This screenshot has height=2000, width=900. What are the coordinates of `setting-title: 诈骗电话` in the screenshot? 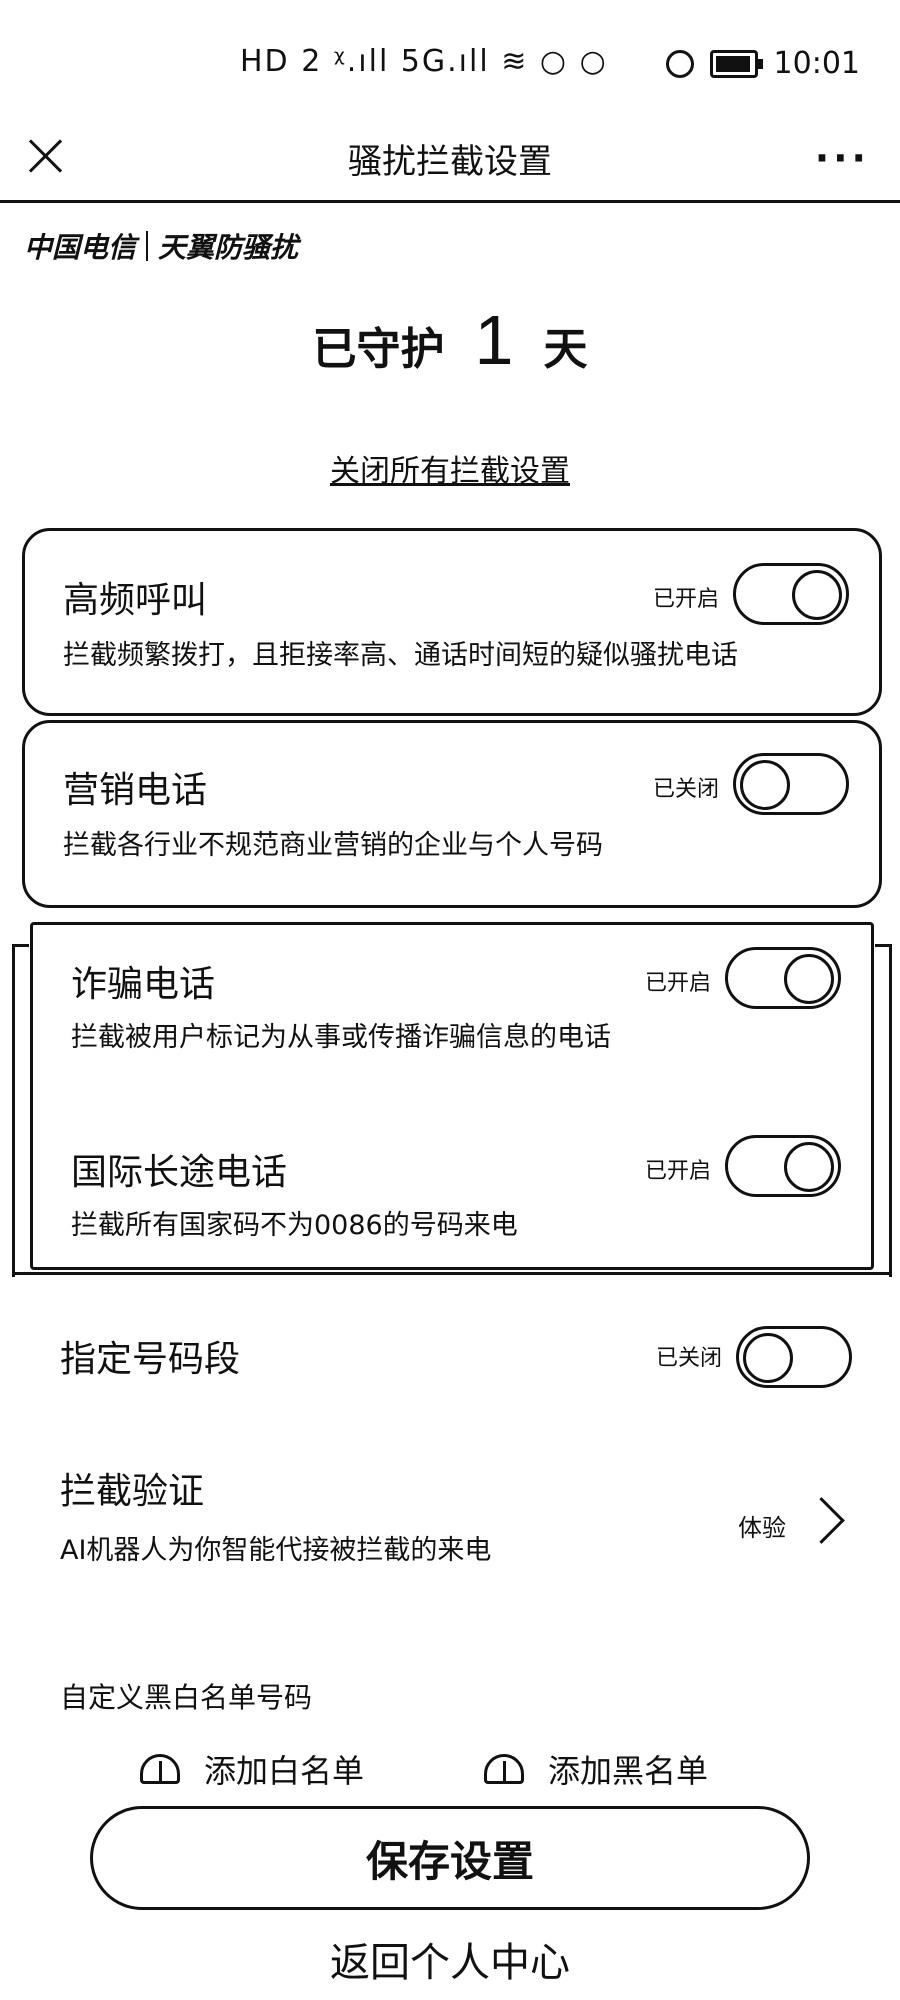 It's located at (143, 984).